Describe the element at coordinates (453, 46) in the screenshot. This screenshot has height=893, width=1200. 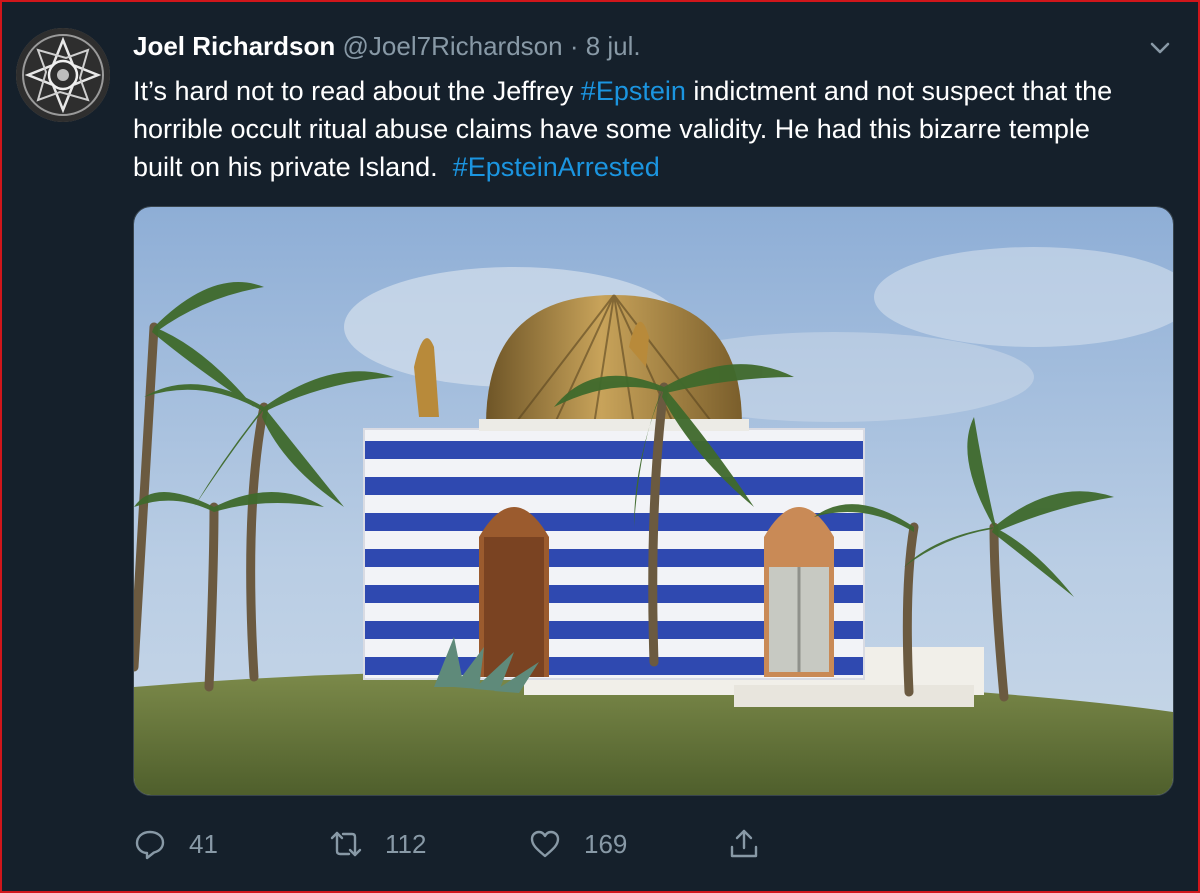
I see `author-handle: @Joel7Richardson` at that location.